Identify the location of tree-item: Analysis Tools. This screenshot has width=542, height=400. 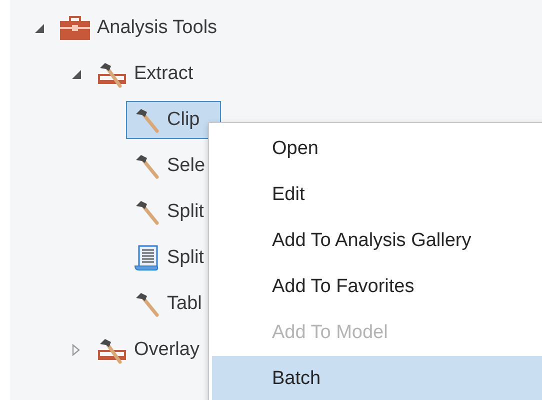
(145, 28).